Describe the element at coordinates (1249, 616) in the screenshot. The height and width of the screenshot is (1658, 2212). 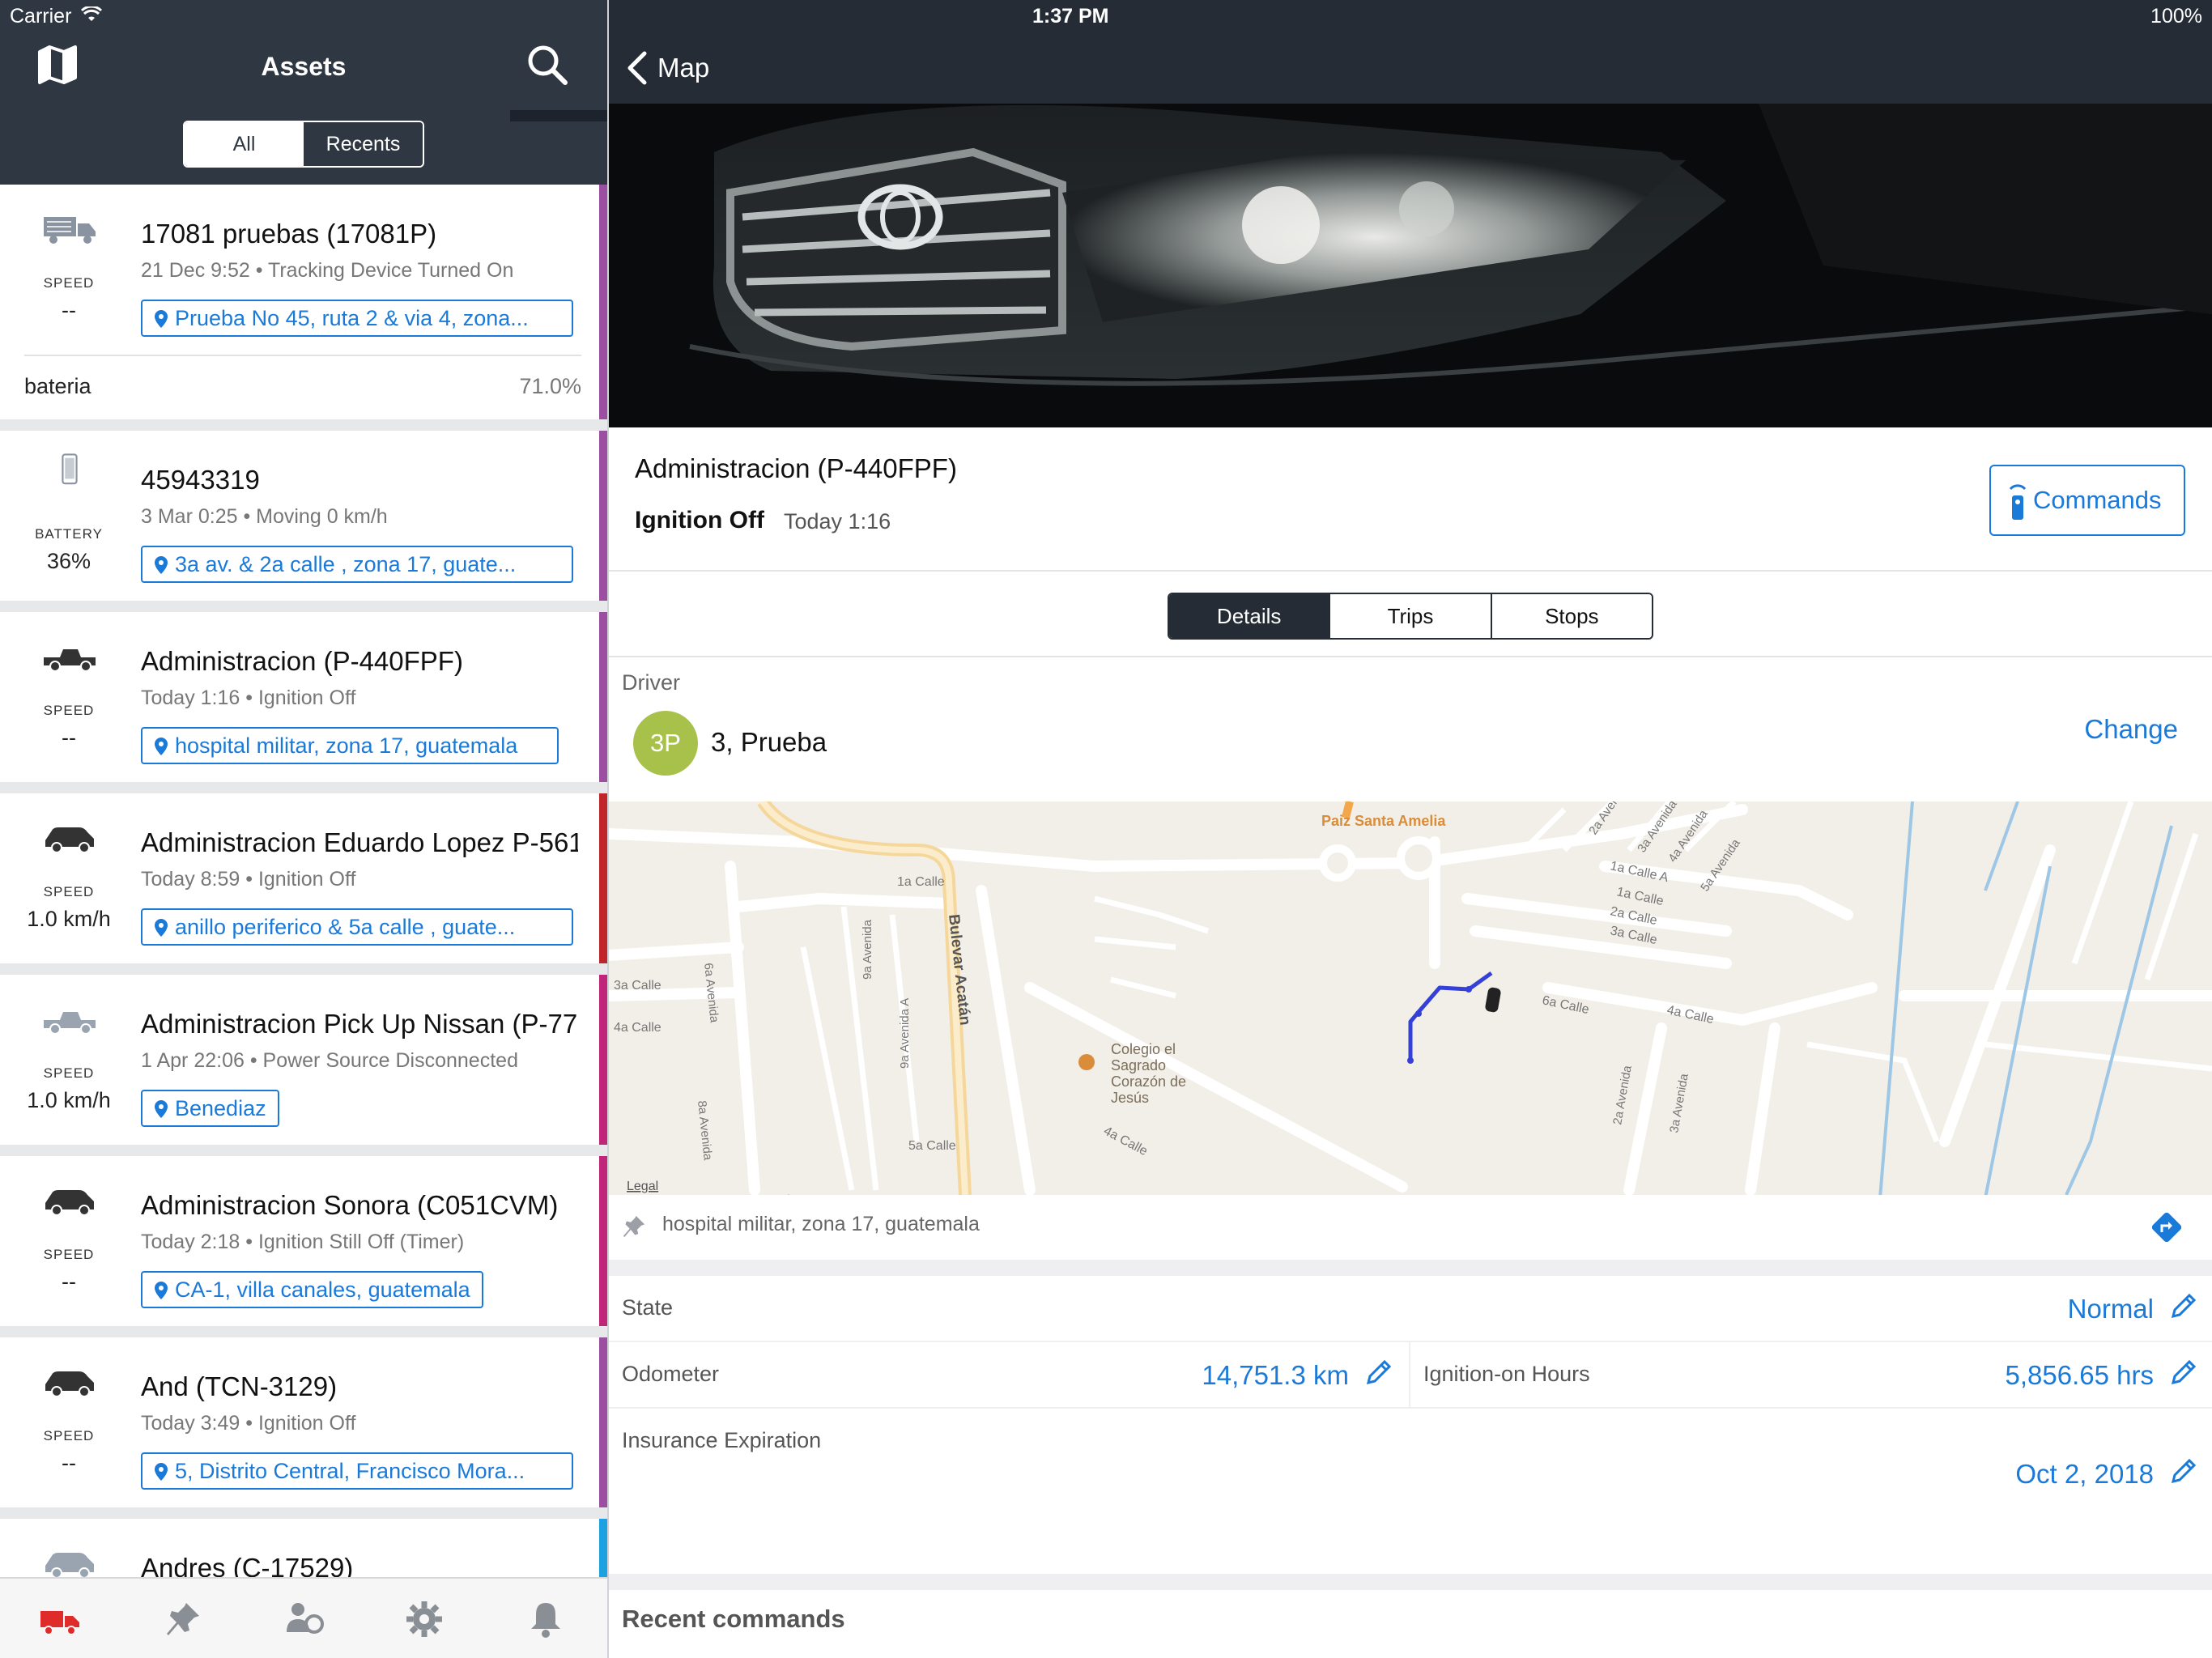
I see `tab-details: Details` at that location.